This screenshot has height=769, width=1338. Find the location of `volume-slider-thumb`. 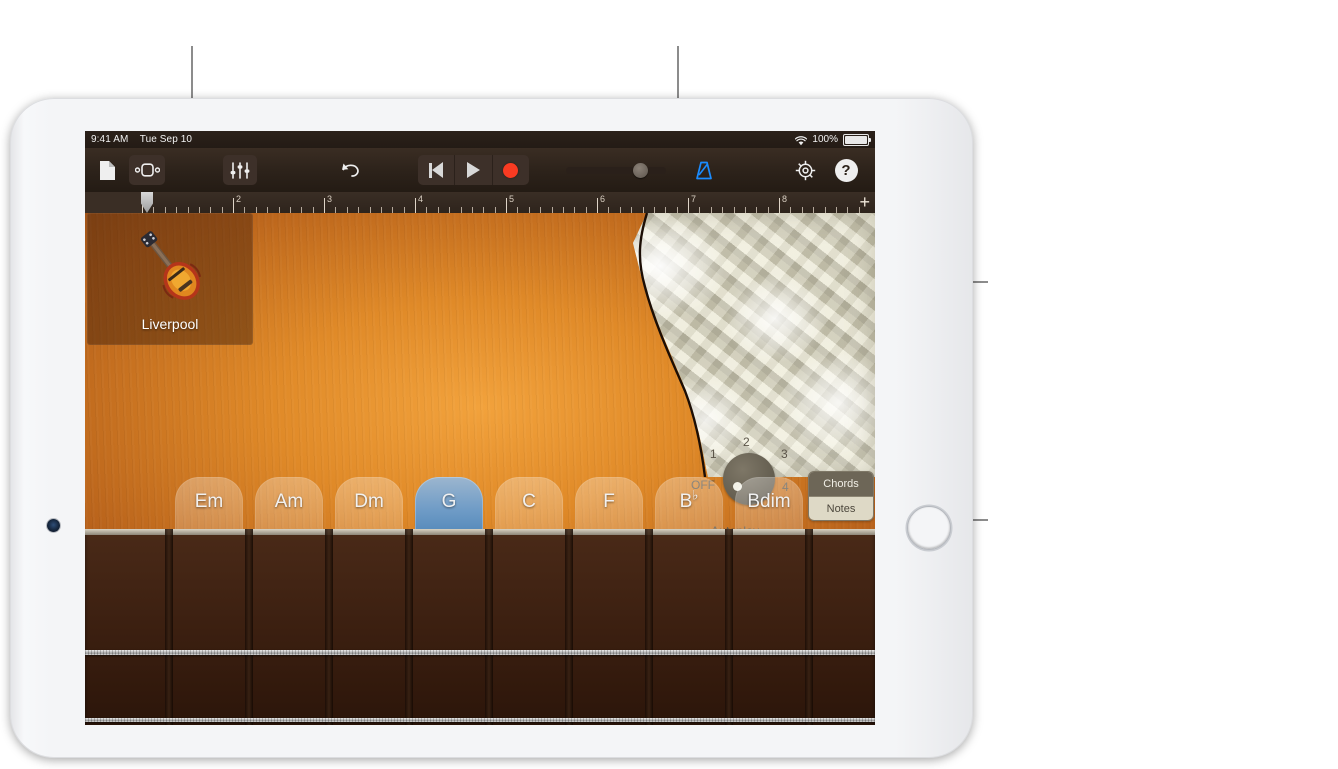

volume-slider-thumb is located at coordinates (640, 170).